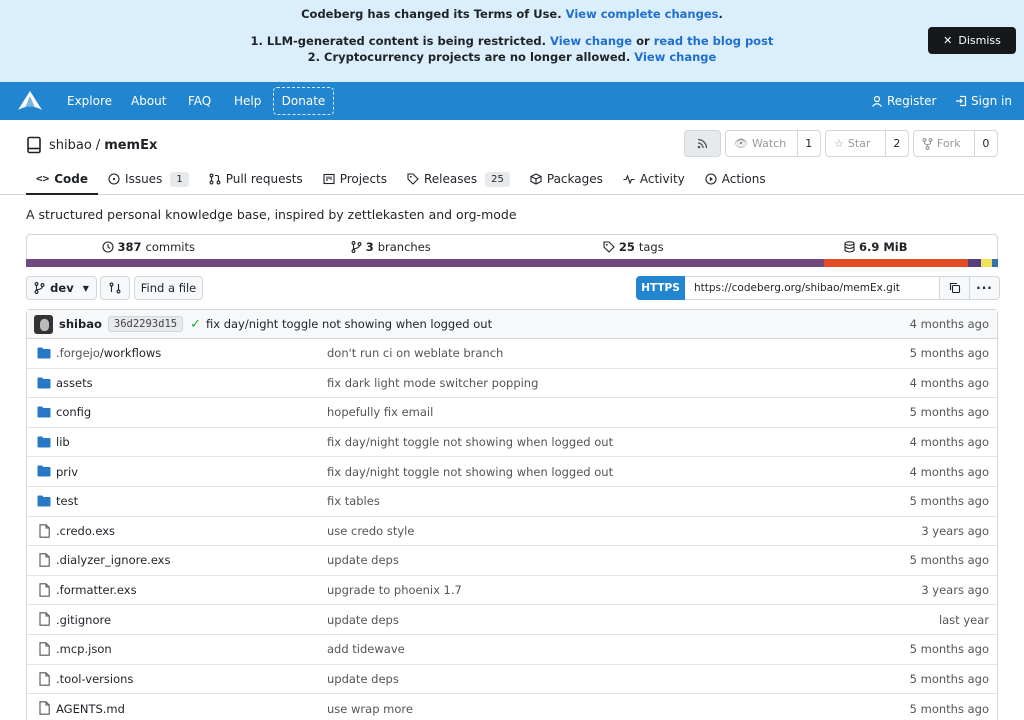  I want to click on file-commit-message: use credo style, so click(370, 531).